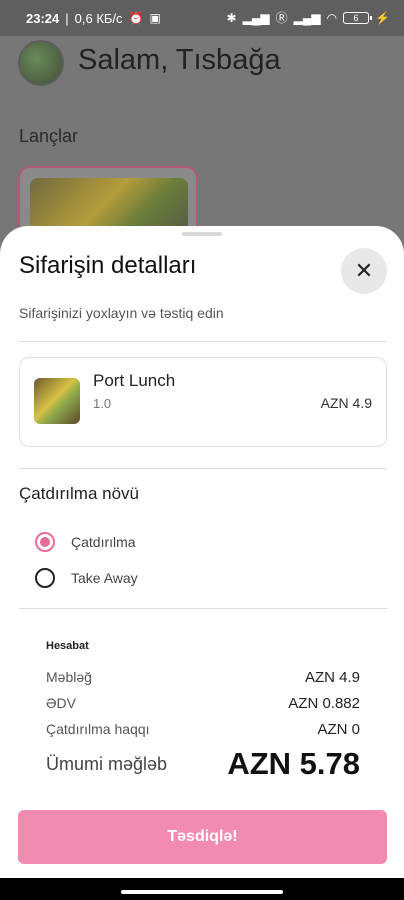  I want to click on summary-label: Çatdırılma haqqı, so click(98, 729).